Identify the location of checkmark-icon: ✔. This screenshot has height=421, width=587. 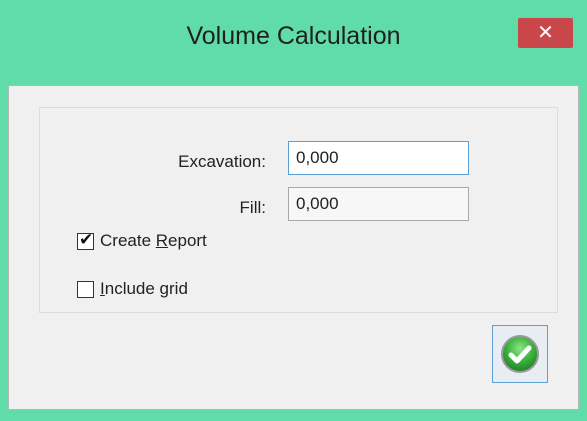
(86, 239).